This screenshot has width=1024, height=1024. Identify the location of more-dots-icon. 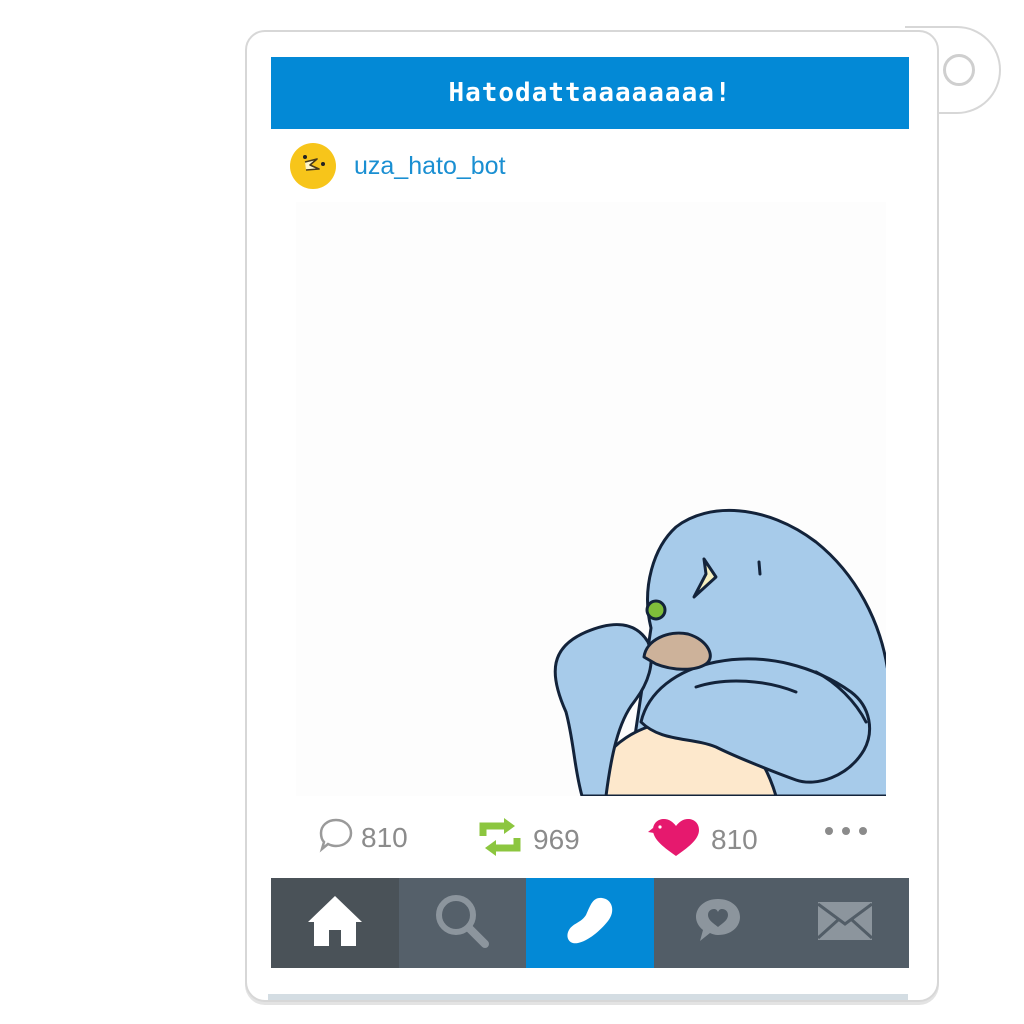
(846, 831).